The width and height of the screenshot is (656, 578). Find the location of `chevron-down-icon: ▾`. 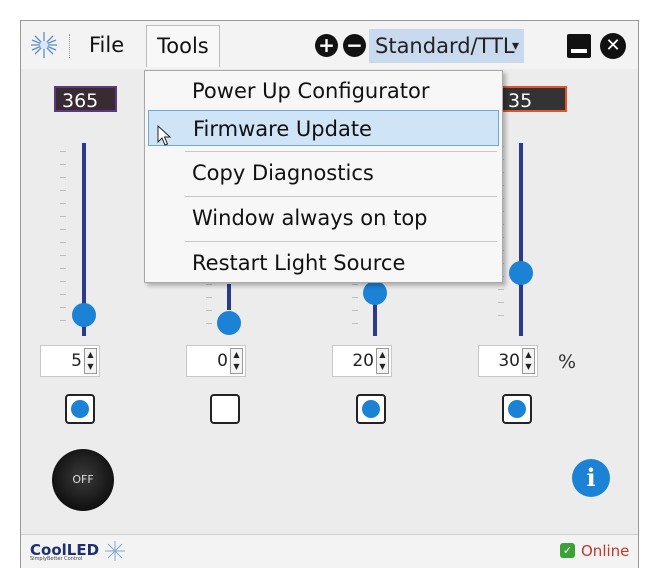

chevron-down-icon: ▾ is located at coordinates (515, 46).